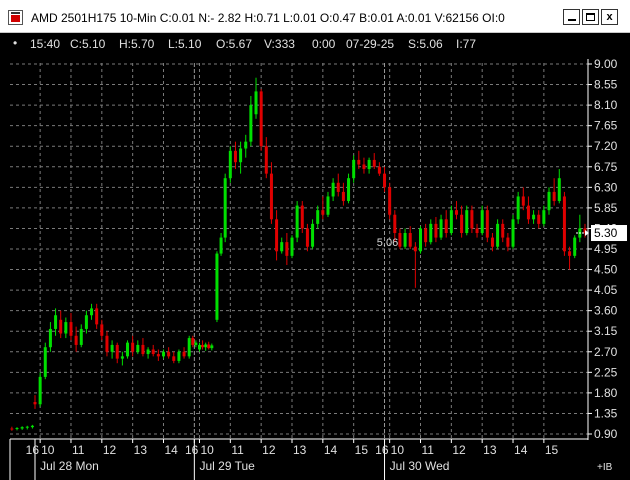 This screenshot has height=480, width=630. Describe the element at coordinates (606, 372) in the screenshot. I see `y-tick-label: 2.25` at that location.